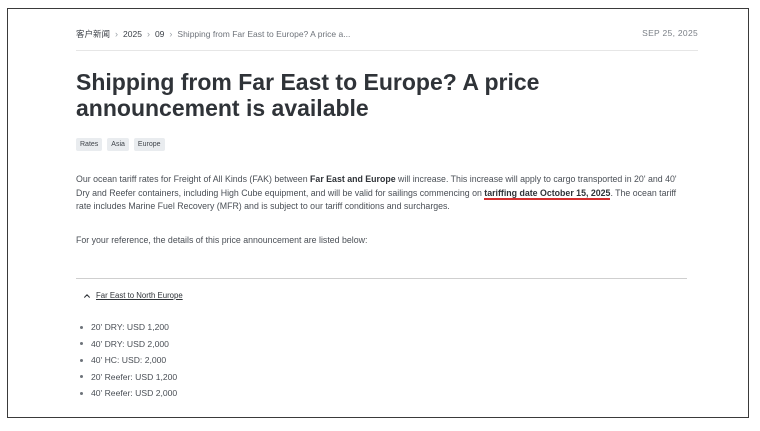  Describe the element at coordinates (381, 278) in the screenshot. I see `section-divider` at that location.